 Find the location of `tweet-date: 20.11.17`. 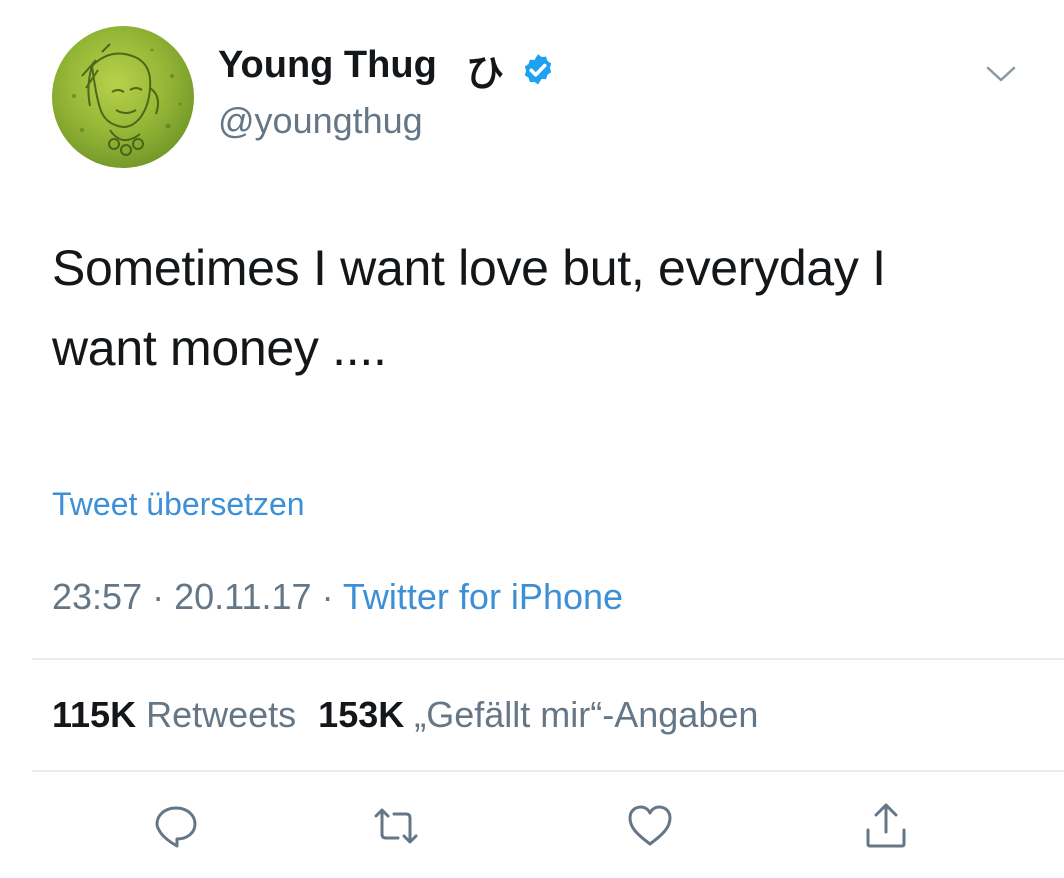

tweet-date: 20.11.17 is located at coordinates (243, 596).